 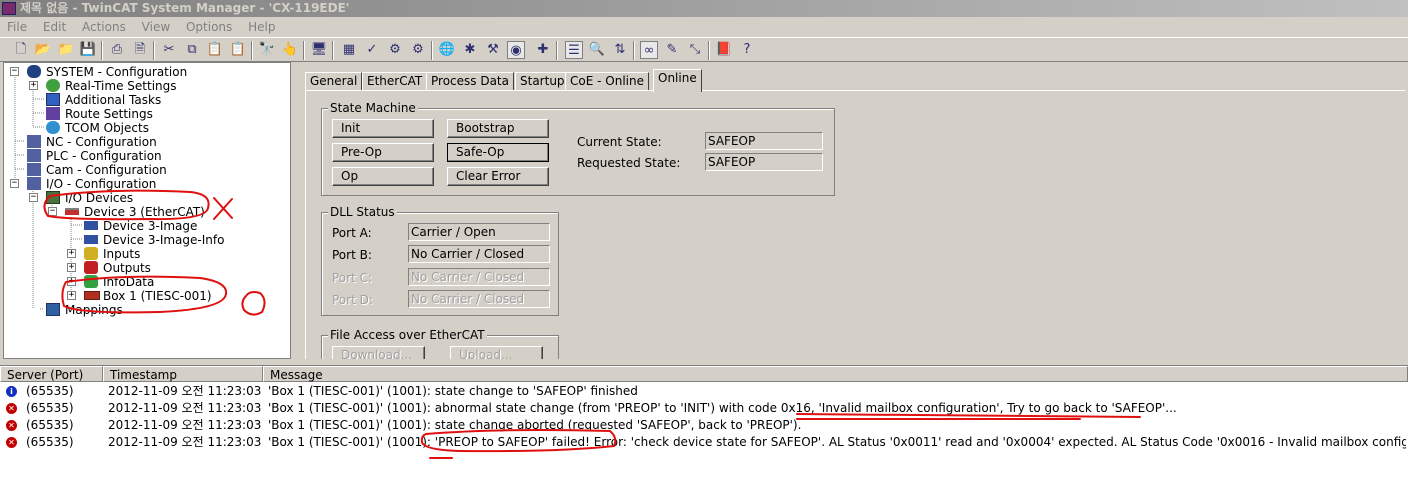 What do you see at coordinates (498, 152) in the screenshot?
I see `safe-op-button: Safe-Op` at bounding box center [498, 152].